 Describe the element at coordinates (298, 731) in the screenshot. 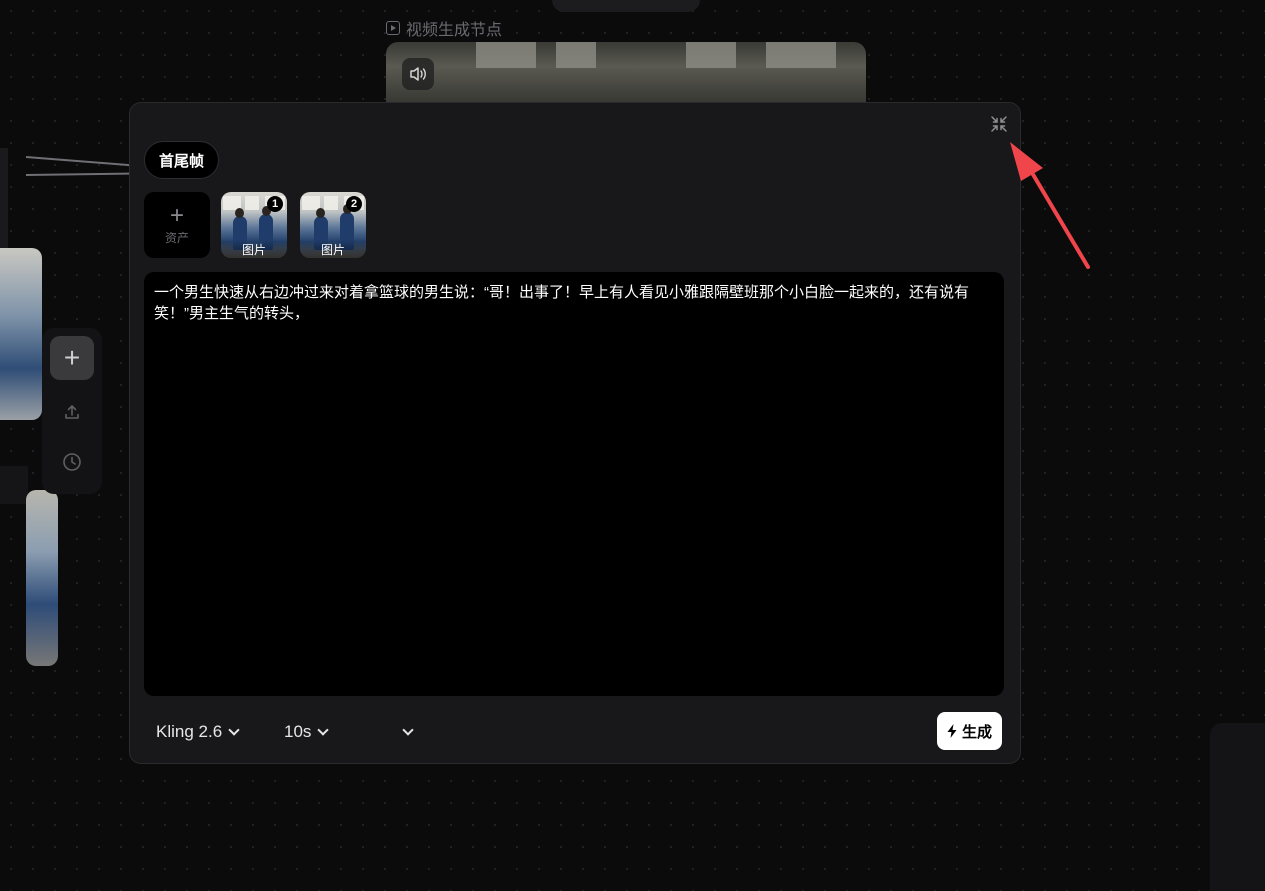

I see `duration-select-value: 10s` at that location.